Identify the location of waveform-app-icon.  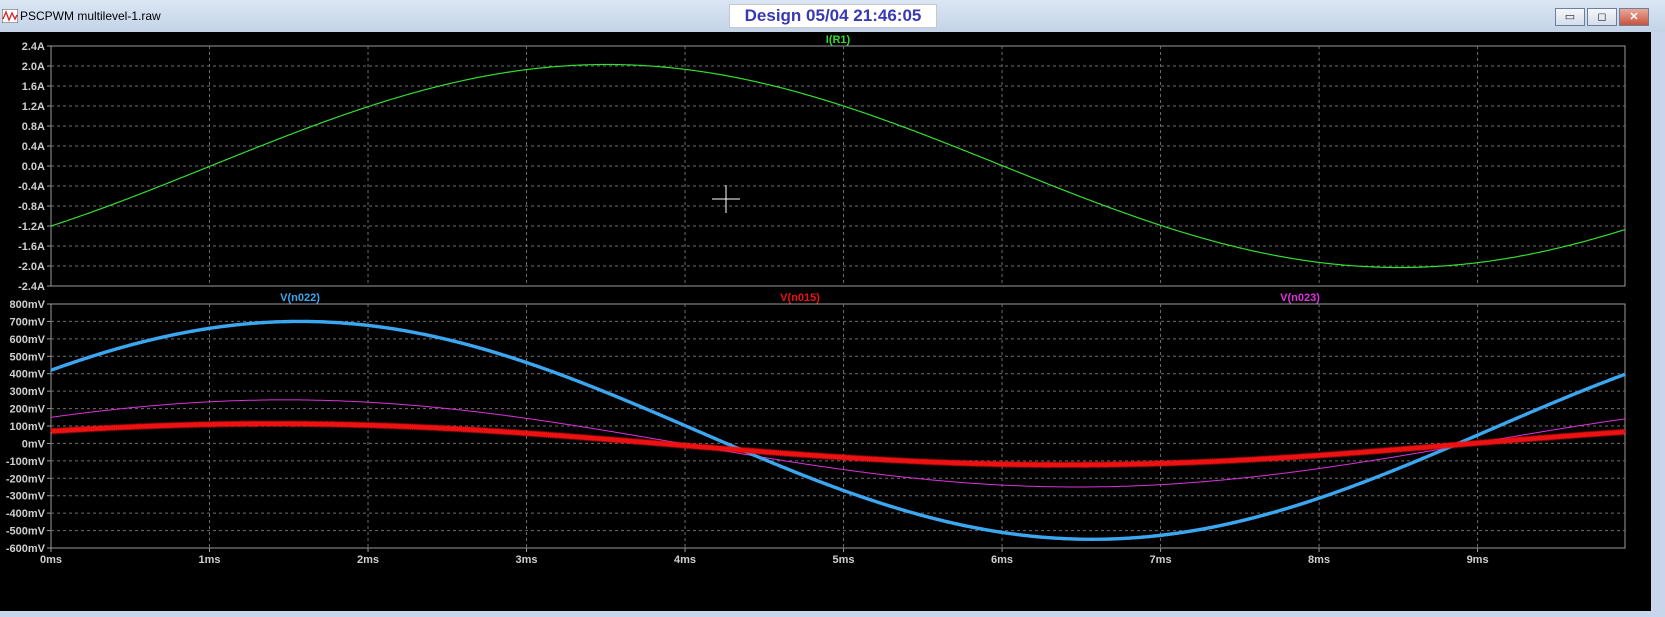
(10, 16).